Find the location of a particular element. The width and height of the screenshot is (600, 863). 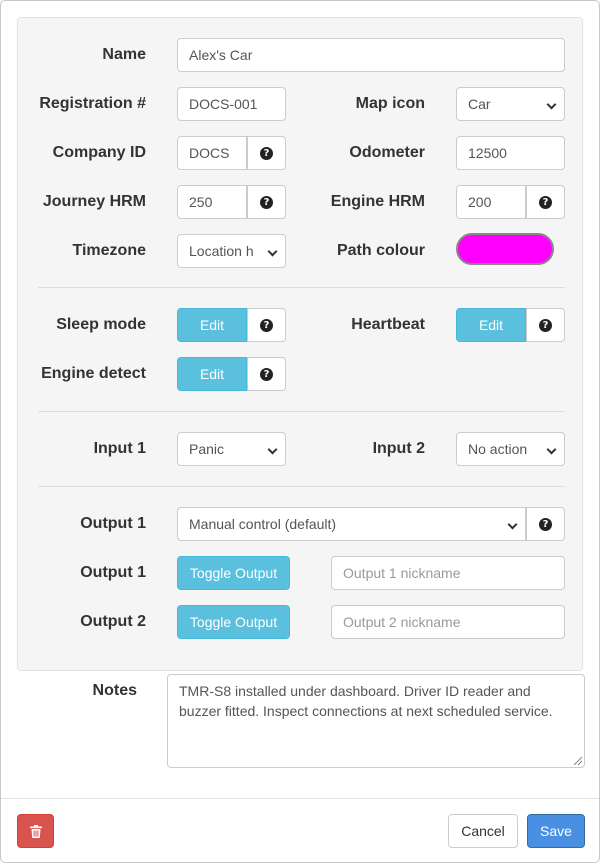

path-colour-label: Path colour is located at coordinates (380, 250).